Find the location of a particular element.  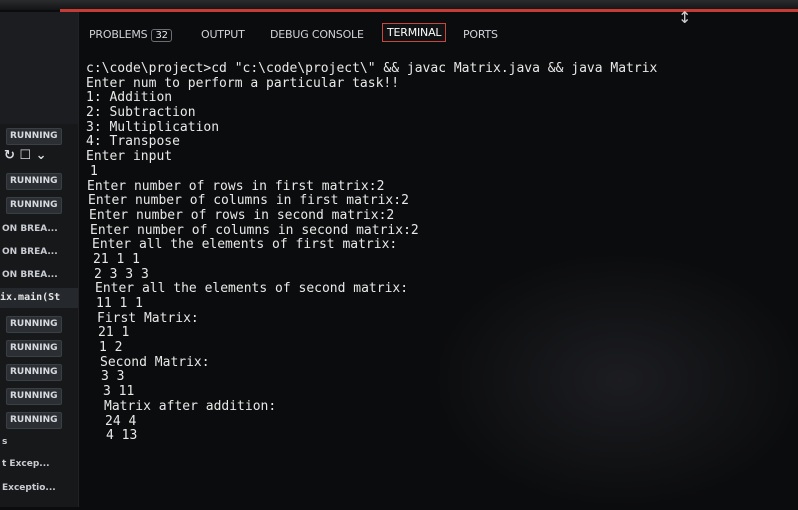

terminal-line: Enter number of rows in first matrix:2 is located at coordinates (236, 186).